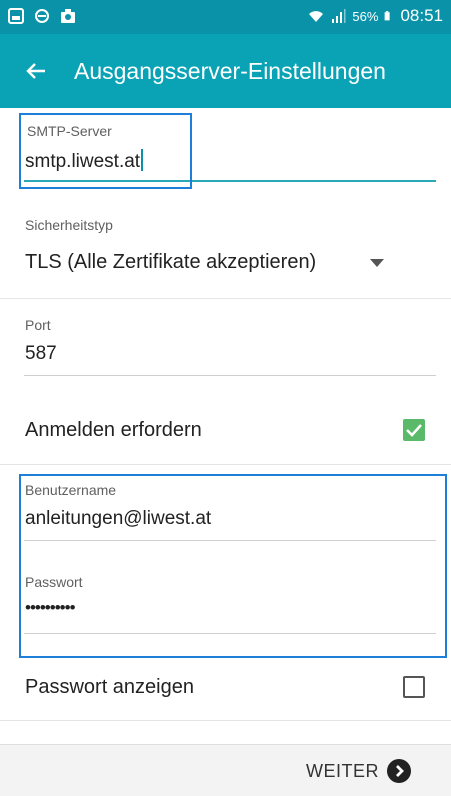 Image resolution: width=451 pixels, height=796 pixels. I want to click on wifi-icon, so click(316, 16).